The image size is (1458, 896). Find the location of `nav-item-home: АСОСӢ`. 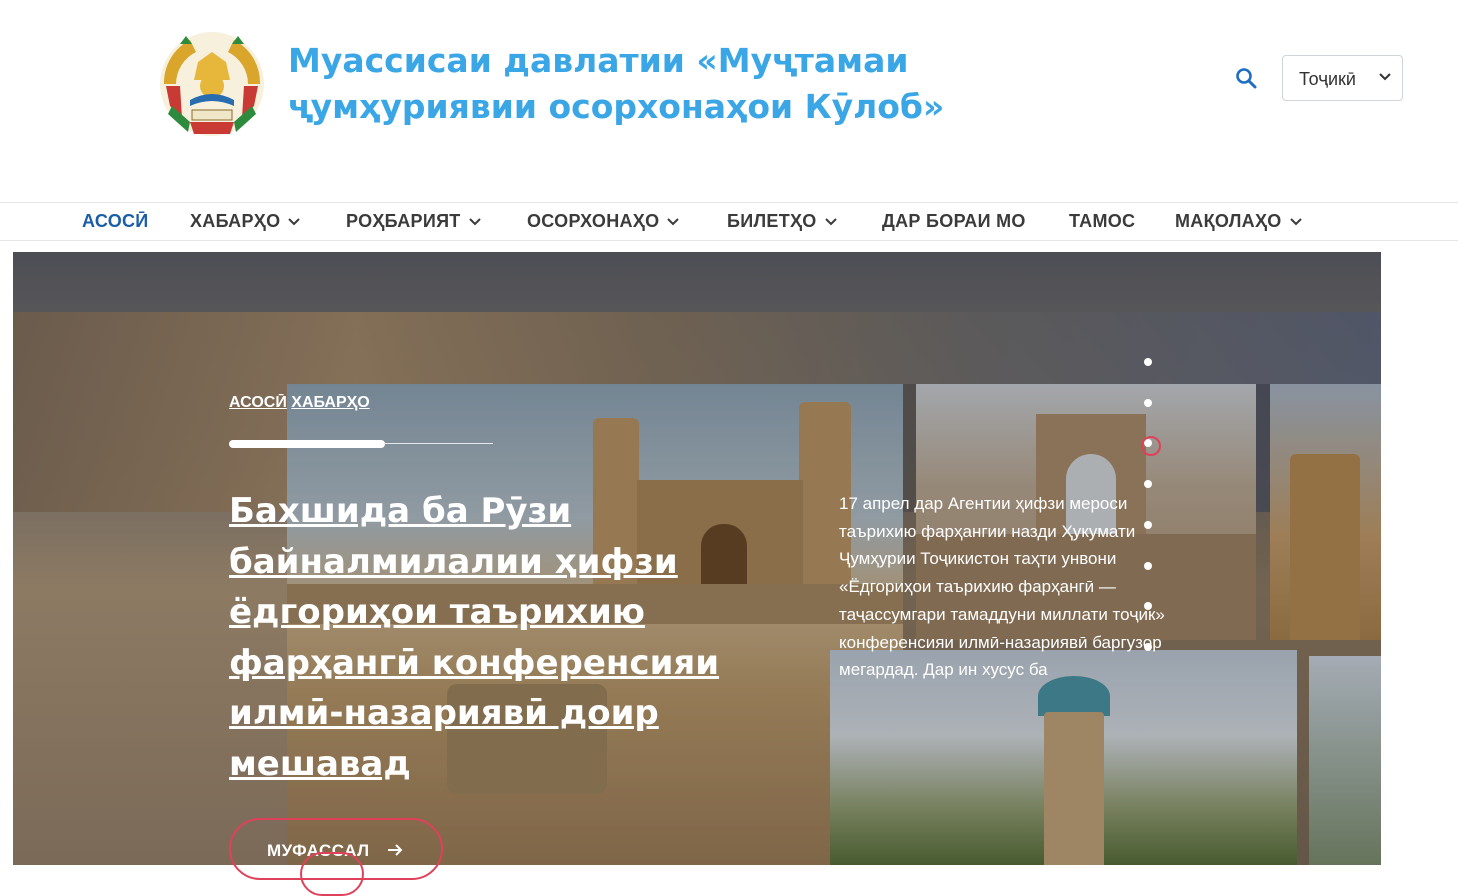

nav-item-home: АСОСӢ is located at coordinates (115, 221).